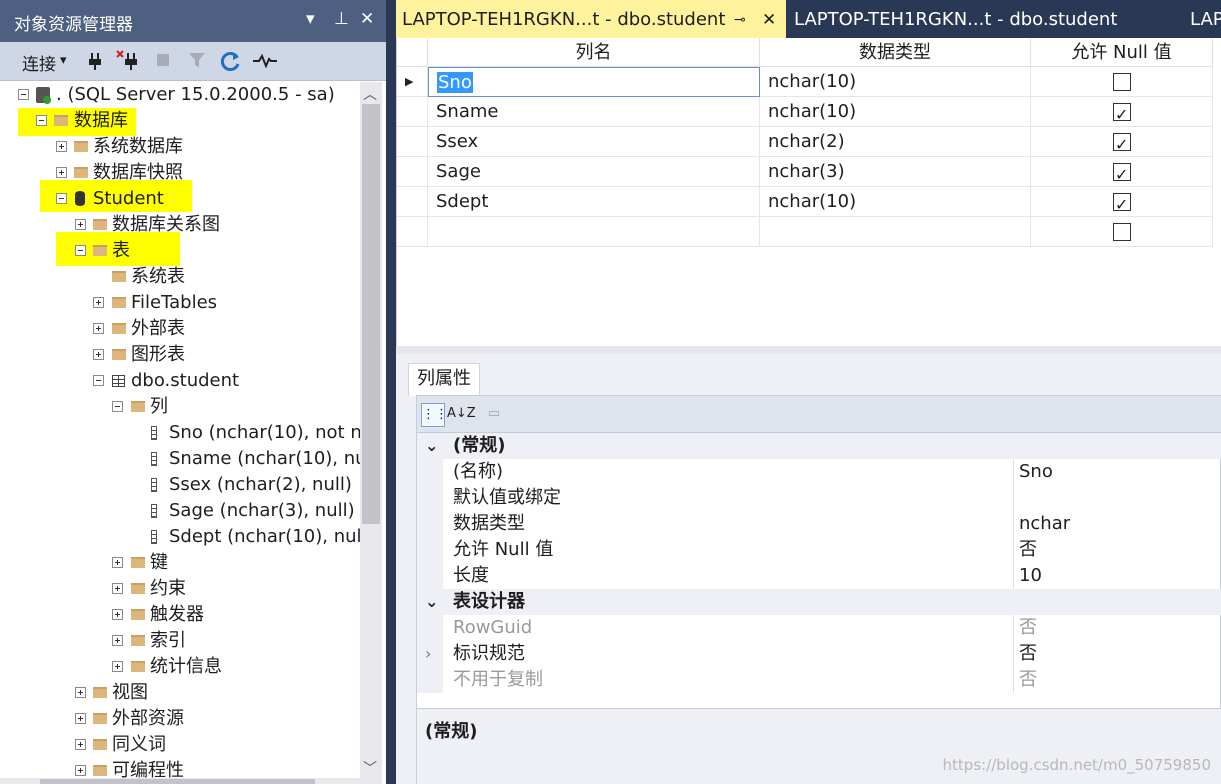 The image size is (1221, 784). Describe the element at coordinates (594, 202) in the screenshot. I see `cell-column-name: Sdept` at that location.